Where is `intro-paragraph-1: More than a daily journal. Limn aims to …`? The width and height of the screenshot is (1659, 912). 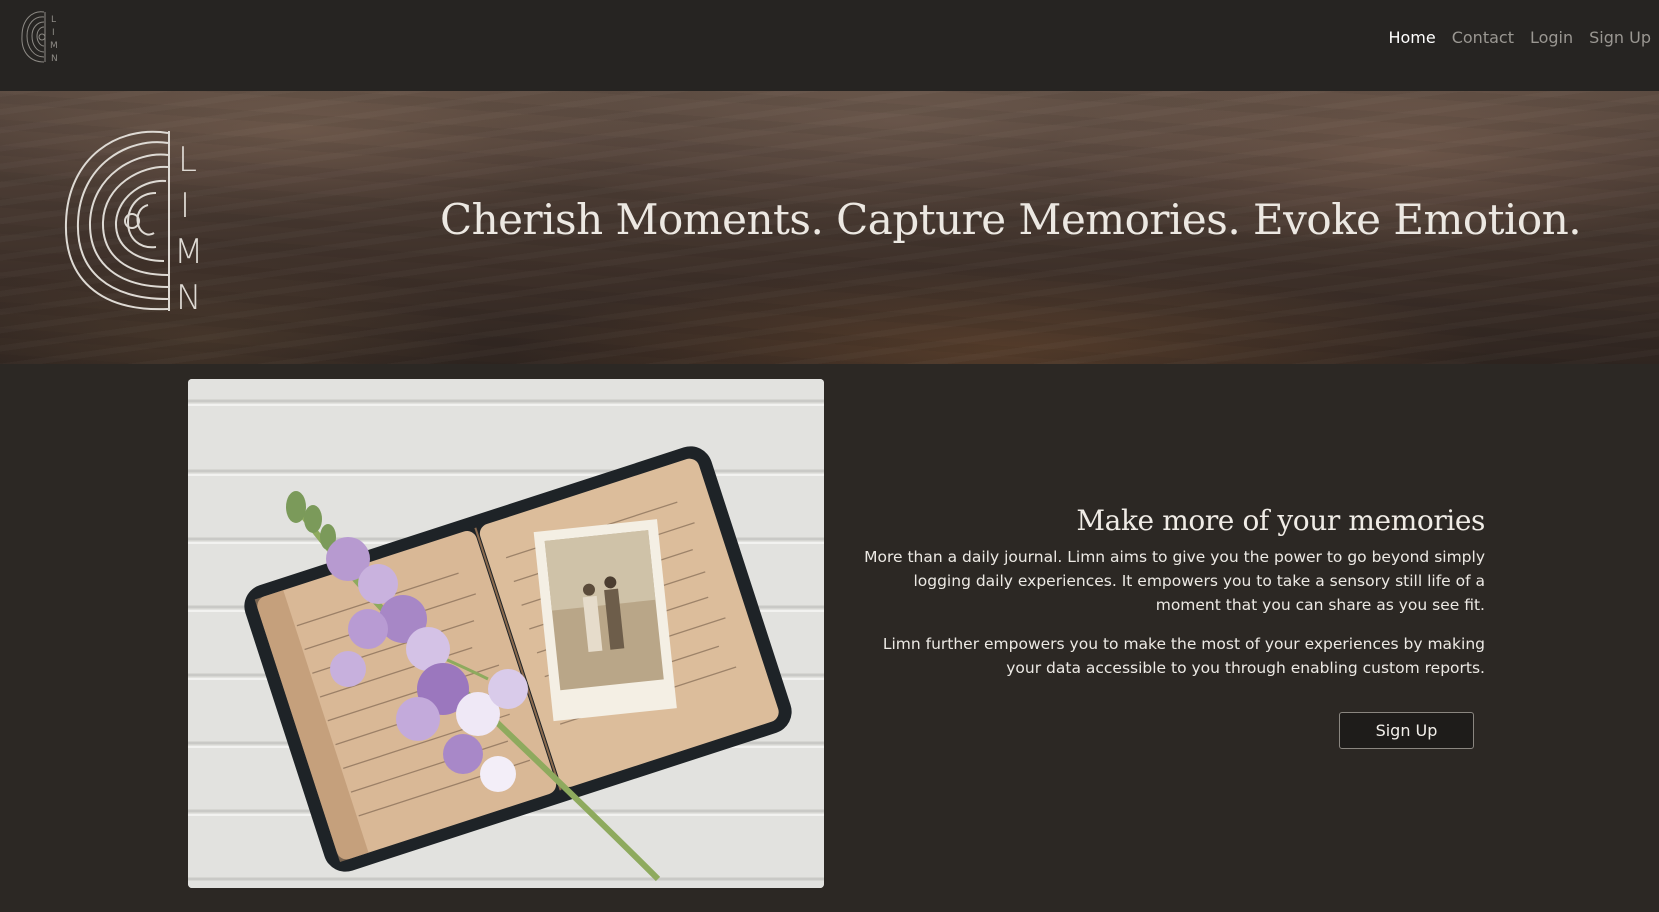
intro-paragraph-1: More than a daily journal. Limn aims to … is located at coordinates (1174, 581).